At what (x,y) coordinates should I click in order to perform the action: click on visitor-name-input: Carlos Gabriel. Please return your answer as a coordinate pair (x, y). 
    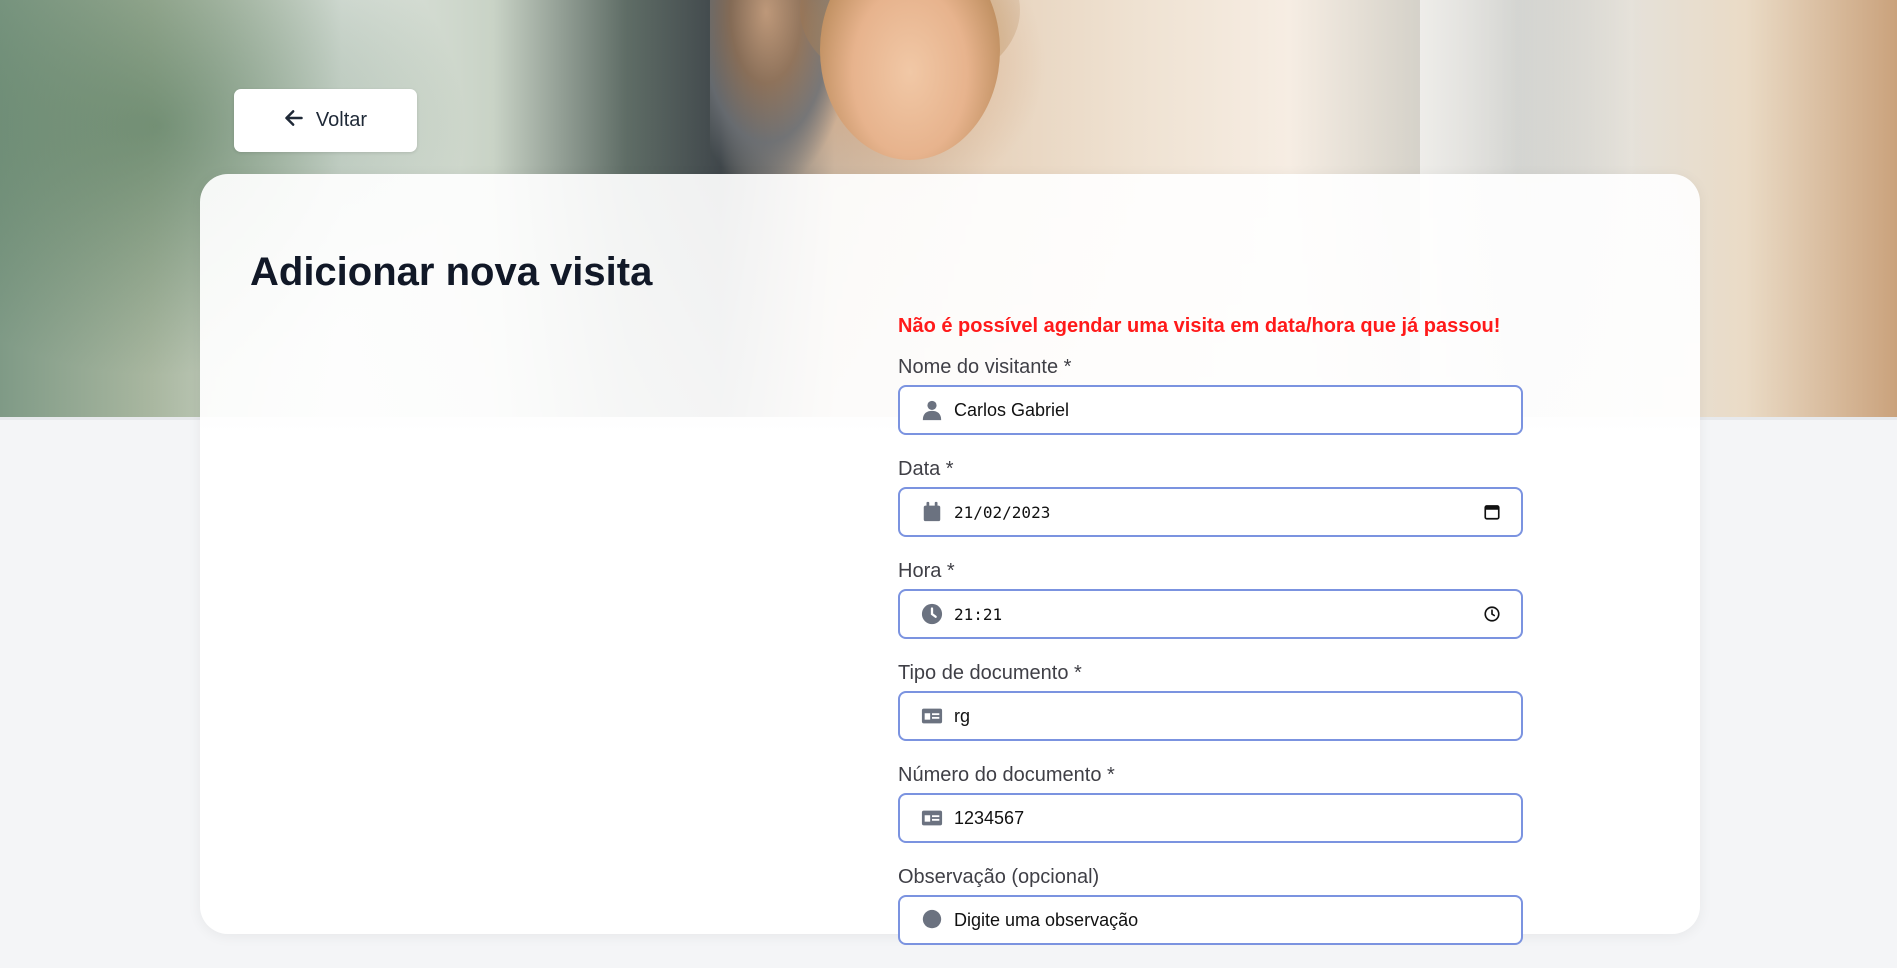
    Looking at the image, I should click on (1210, 410).